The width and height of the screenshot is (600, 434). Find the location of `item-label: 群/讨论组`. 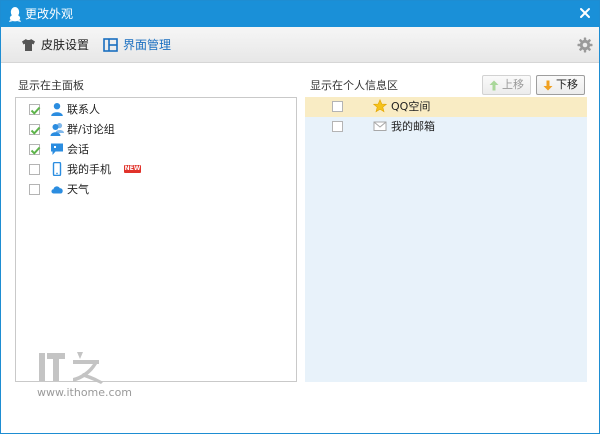

item-label: 群/讨论组 is located at coordinates (91, 129).